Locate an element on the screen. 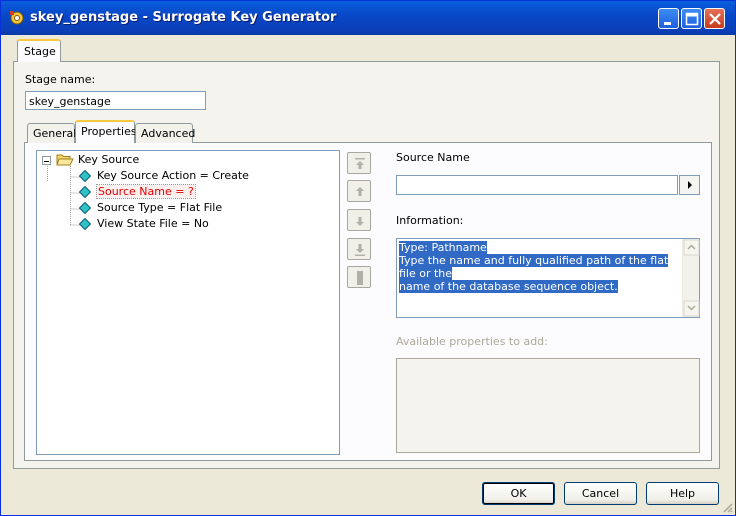 This screenshot has width=736, height=516. source-name-label: Source Name is located at coordinates (433, 157).